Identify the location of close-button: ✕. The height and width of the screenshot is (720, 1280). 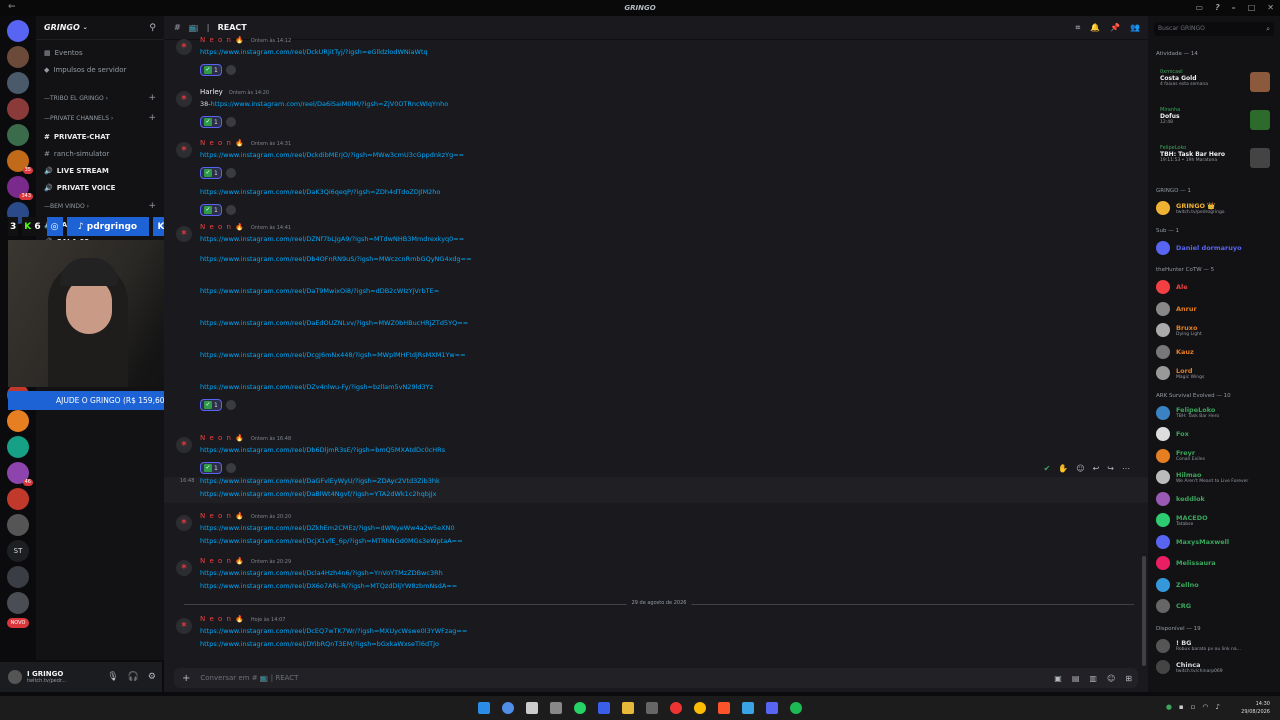
(1270, 7).